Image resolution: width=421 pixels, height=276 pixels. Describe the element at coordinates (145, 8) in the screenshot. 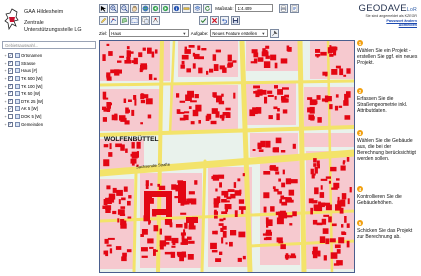

I see `zoom-full-icon` at that location.